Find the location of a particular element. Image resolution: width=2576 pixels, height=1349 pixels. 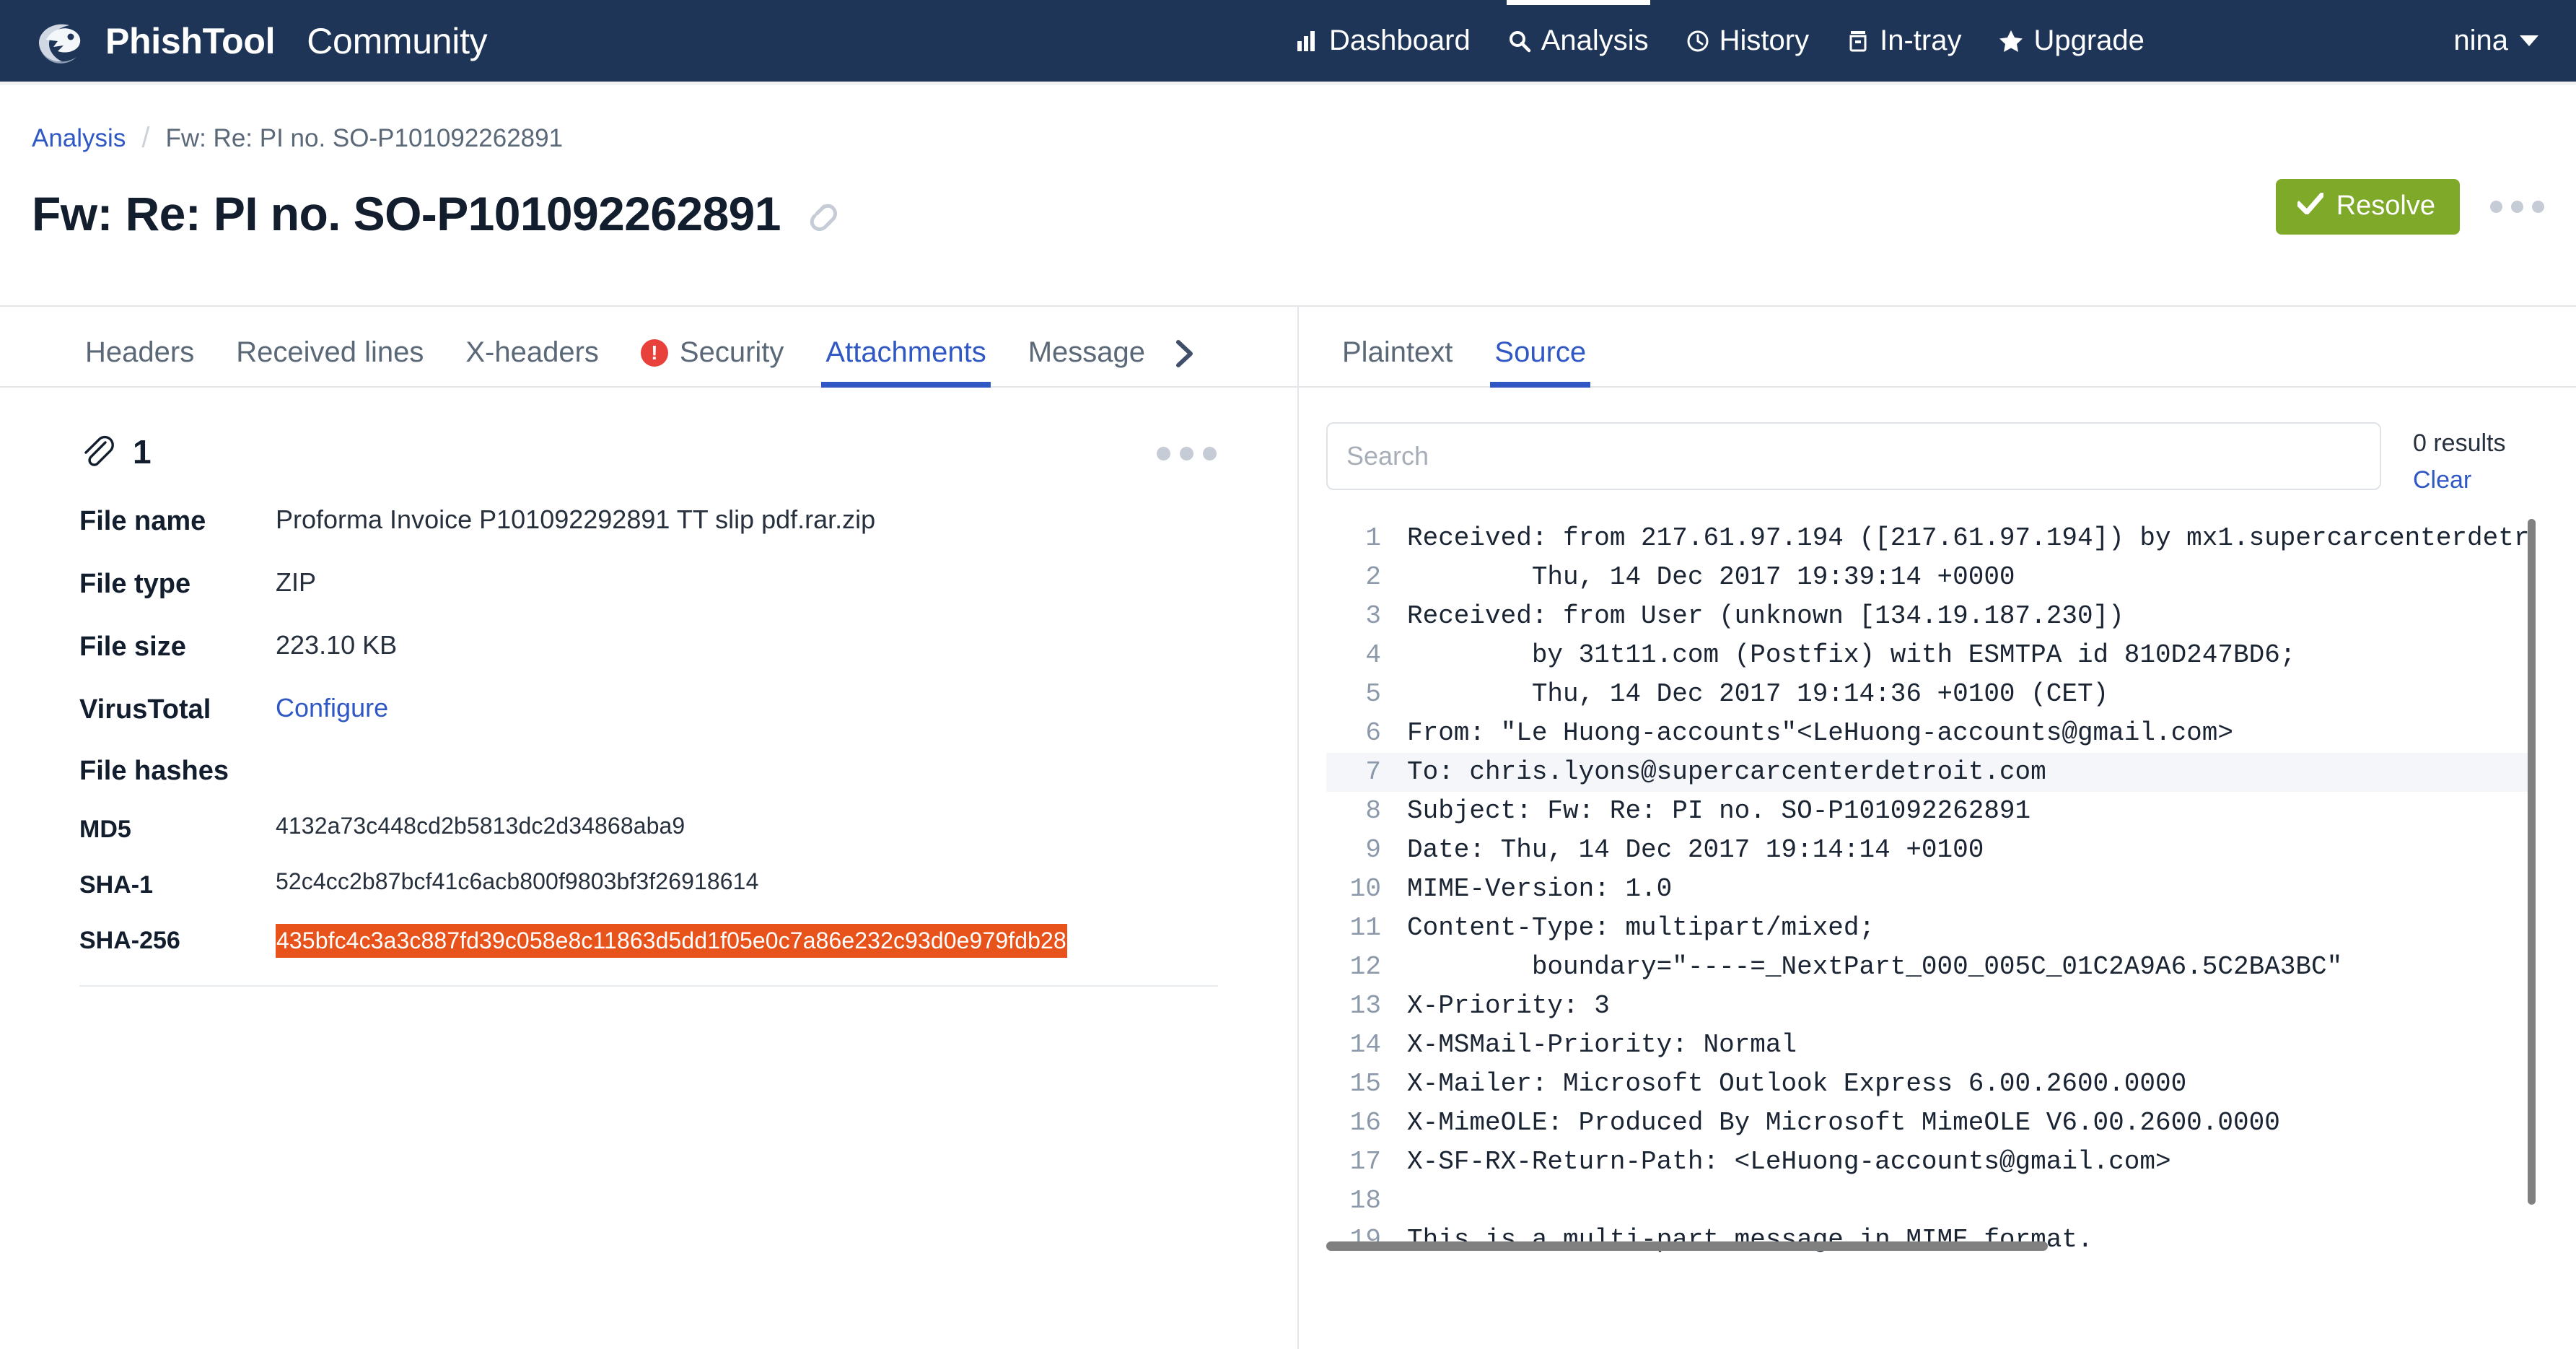

source-view-tabbar: Plaintext Source is located at coordinates (1938, 347).